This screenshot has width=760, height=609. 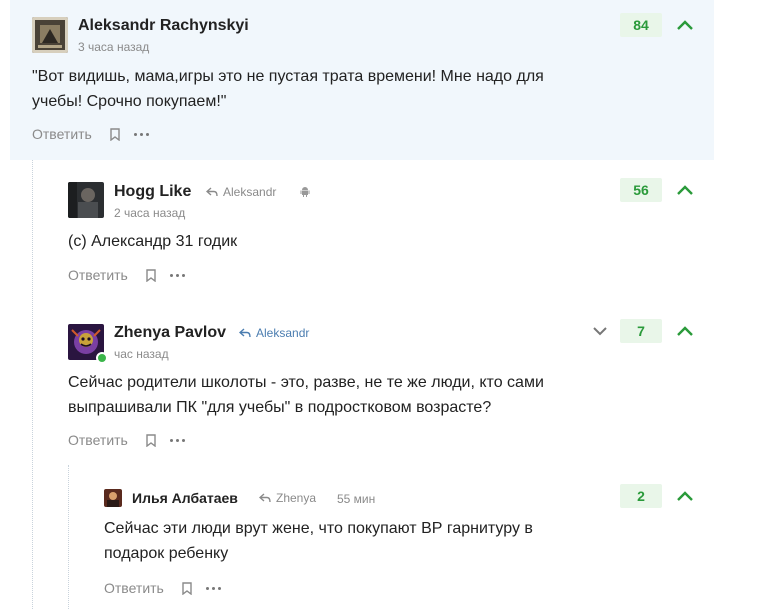 I want to click on reply-to: Zhenya, so click(x=287, y=498).